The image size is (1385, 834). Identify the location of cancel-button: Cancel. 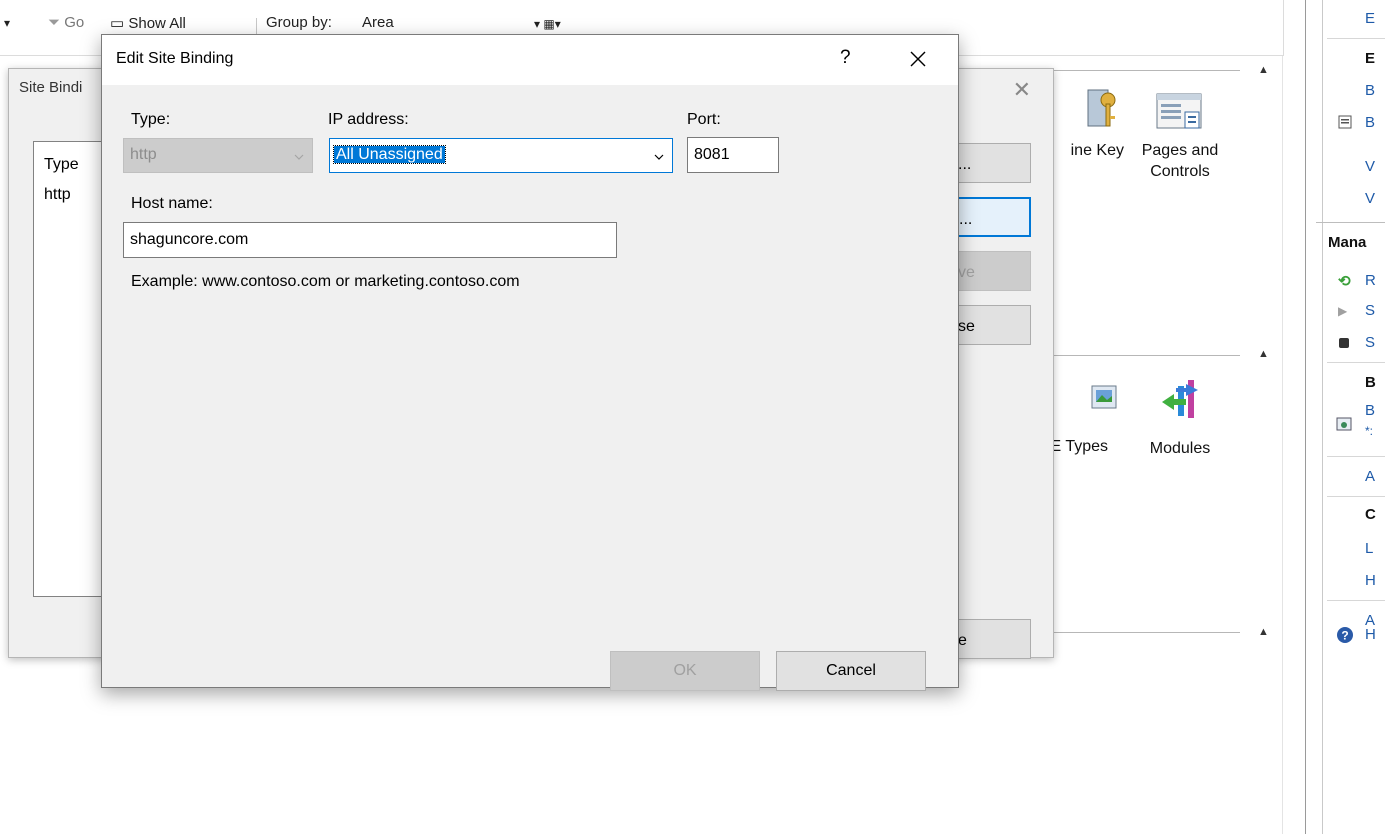
(851, 671).